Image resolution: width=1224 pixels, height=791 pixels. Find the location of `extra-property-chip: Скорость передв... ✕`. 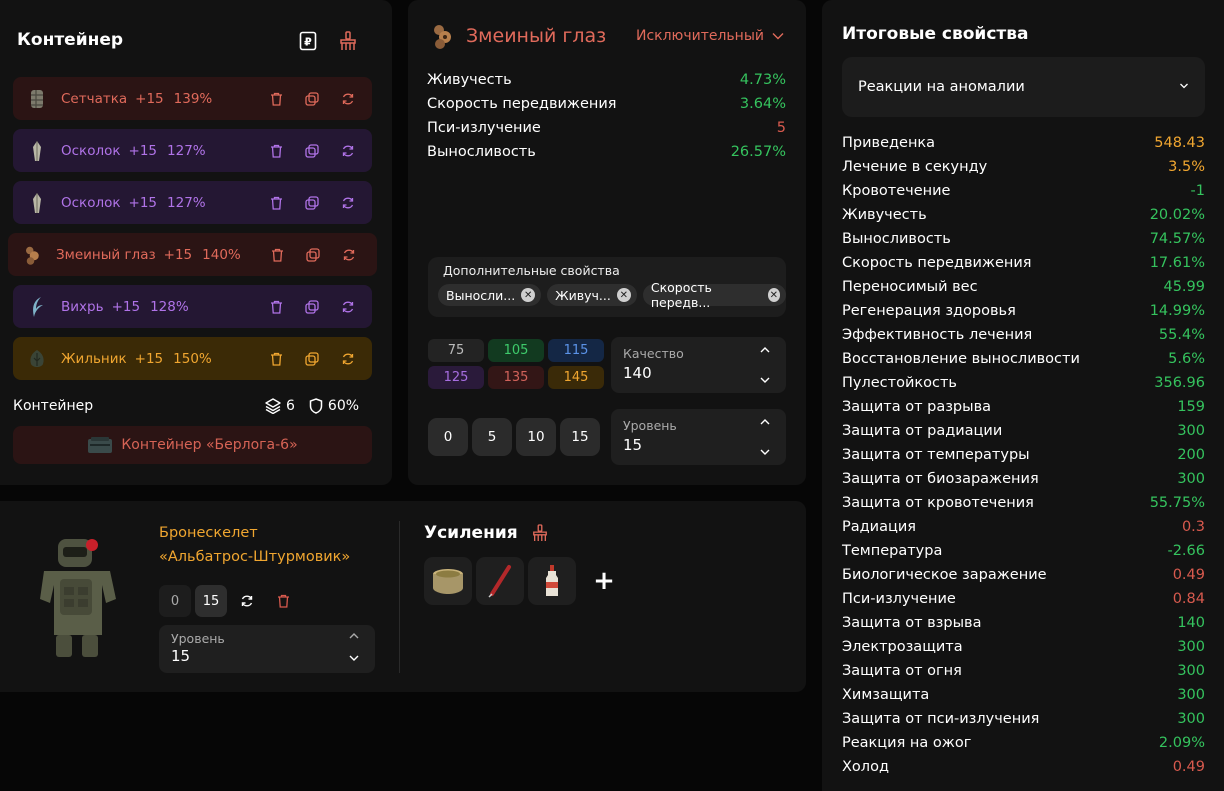

extra-property-chip: Скорость передв... ✕ is located at coordinates (714, 295).